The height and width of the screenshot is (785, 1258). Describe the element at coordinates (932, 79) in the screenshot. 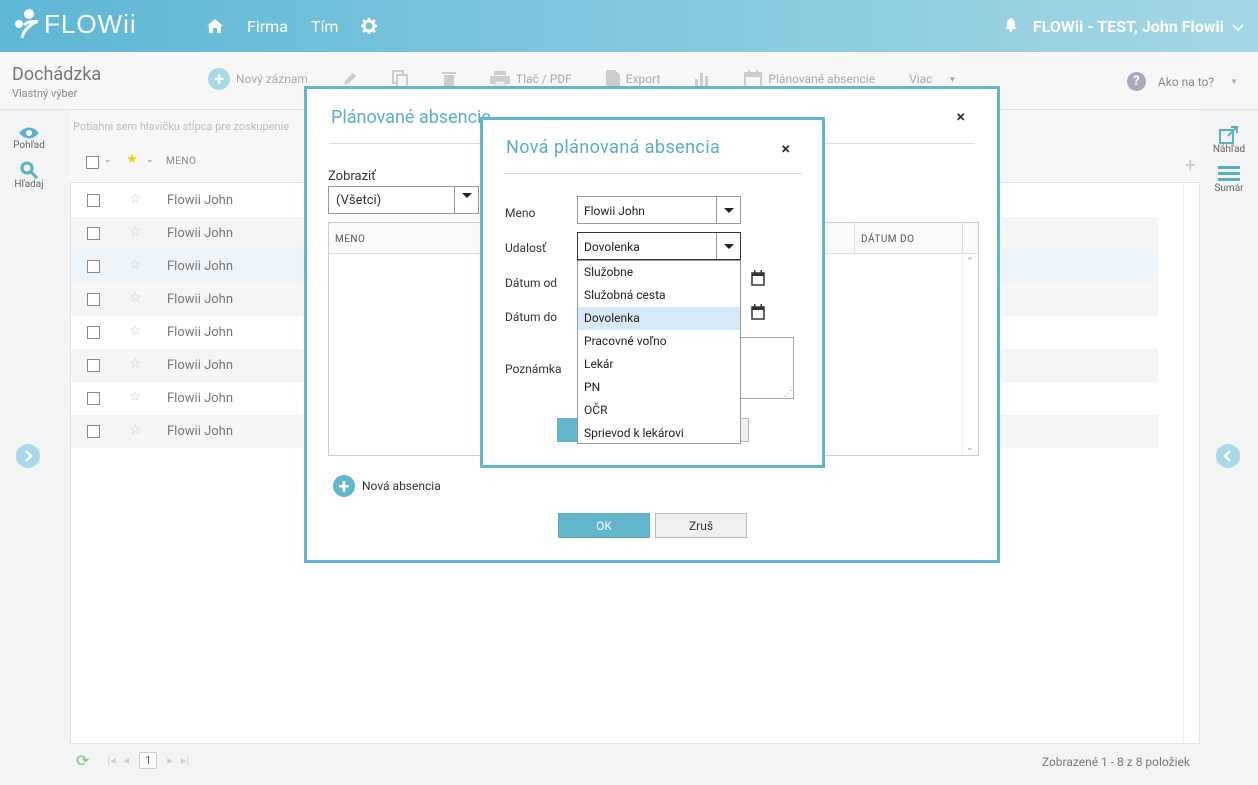

I see `more-button: Viac ▼` at that location.